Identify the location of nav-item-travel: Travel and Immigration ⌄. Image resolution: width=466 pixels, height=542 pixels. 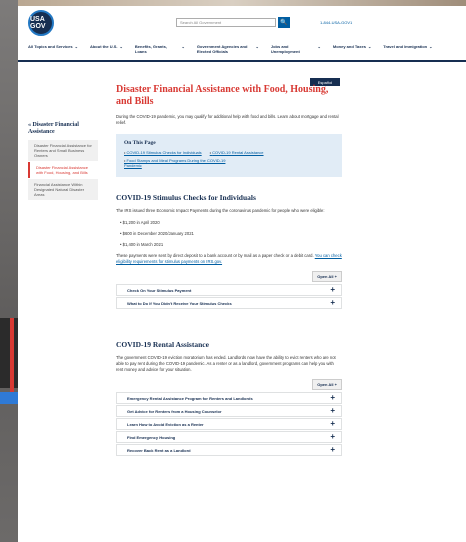
(407, 46).